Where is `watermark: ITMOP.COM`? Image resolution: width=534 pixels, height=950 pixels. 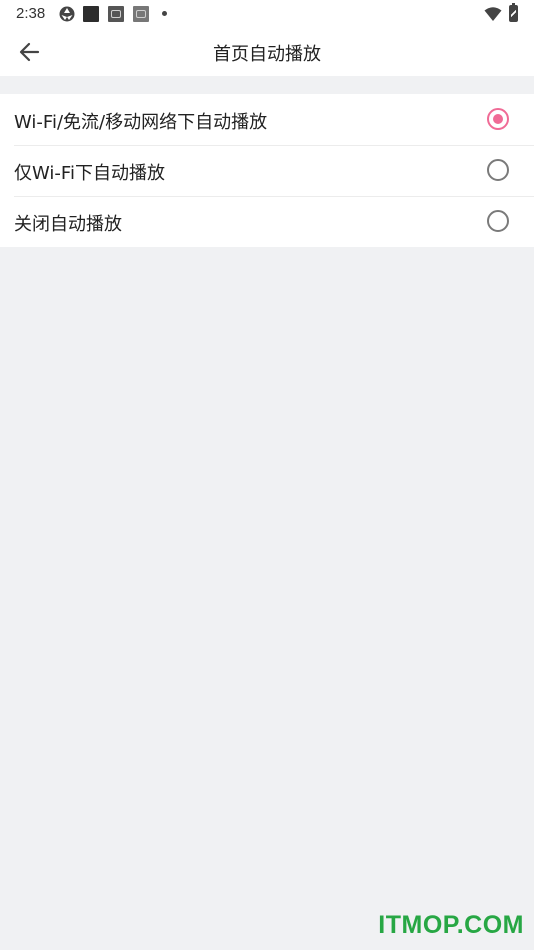
watermark: ITMOP.COM is located at coordinates (451, 925).